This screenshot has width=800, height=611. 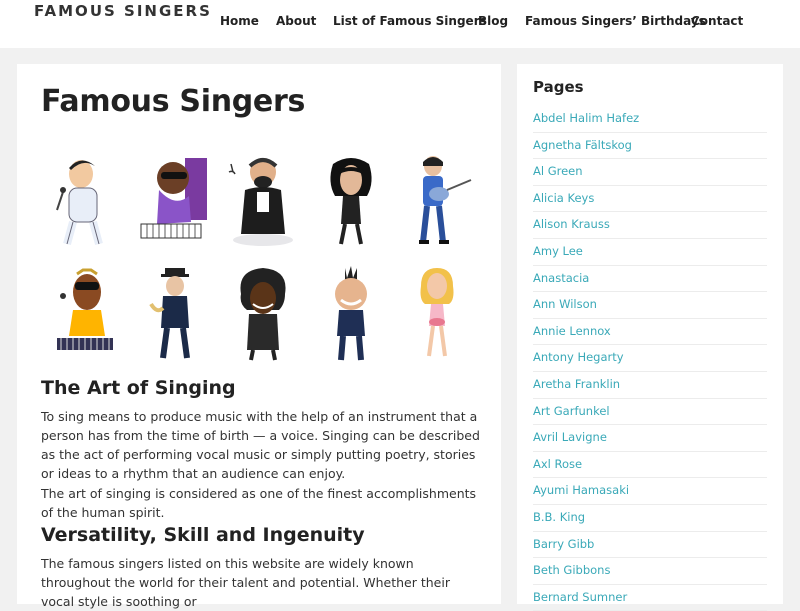 What do you see at coordinates (650, 385) in the screenshot?
I see `sidebar-link-aretha-franklin: Aretha Franklin` at bounding box center [650, 385].